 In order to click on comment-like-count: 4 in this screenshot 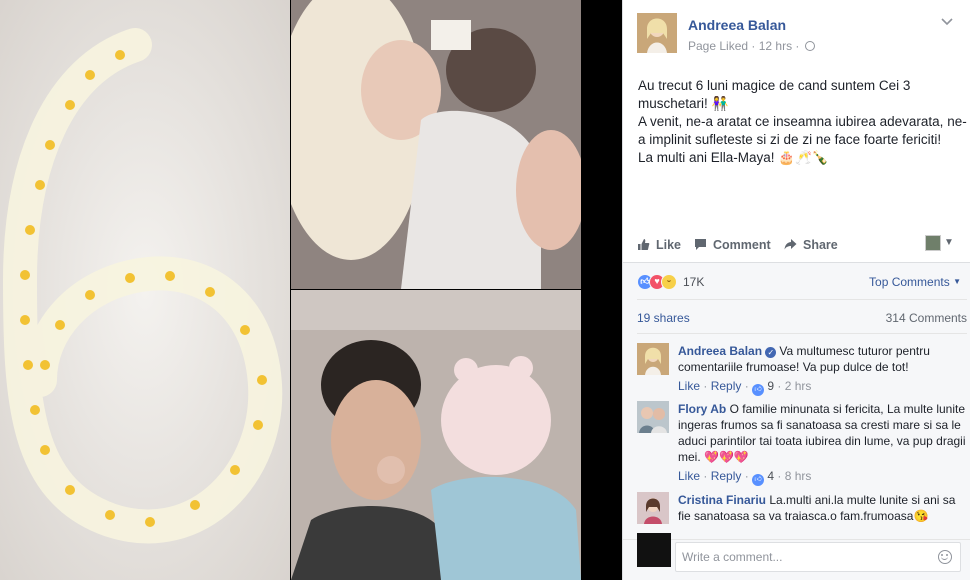, I will do `click(770, 476)`.